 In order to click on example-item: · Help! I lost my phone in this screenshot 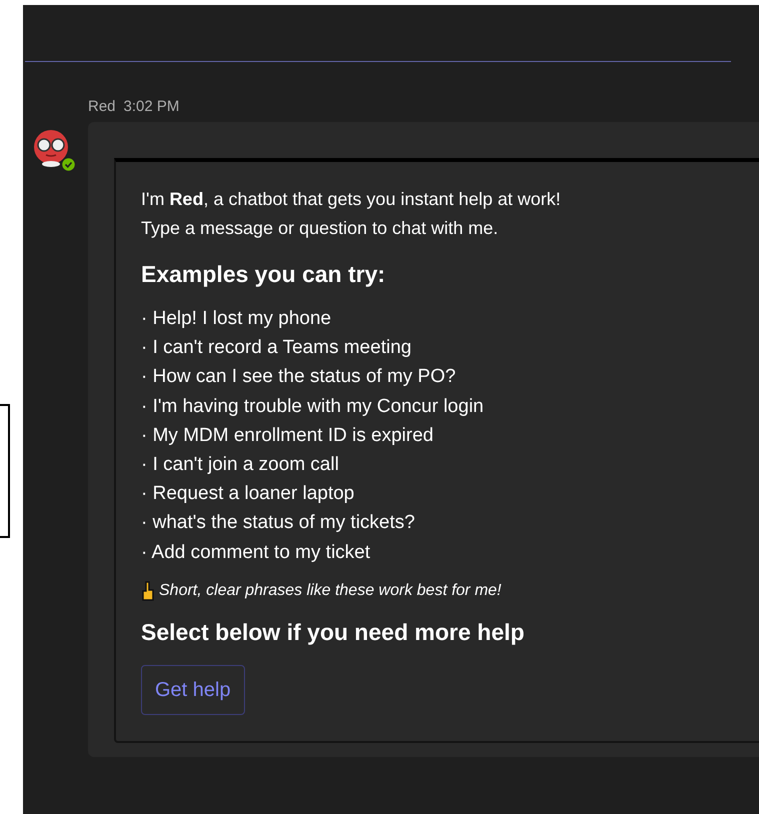, I will do `click(236, 319)`.